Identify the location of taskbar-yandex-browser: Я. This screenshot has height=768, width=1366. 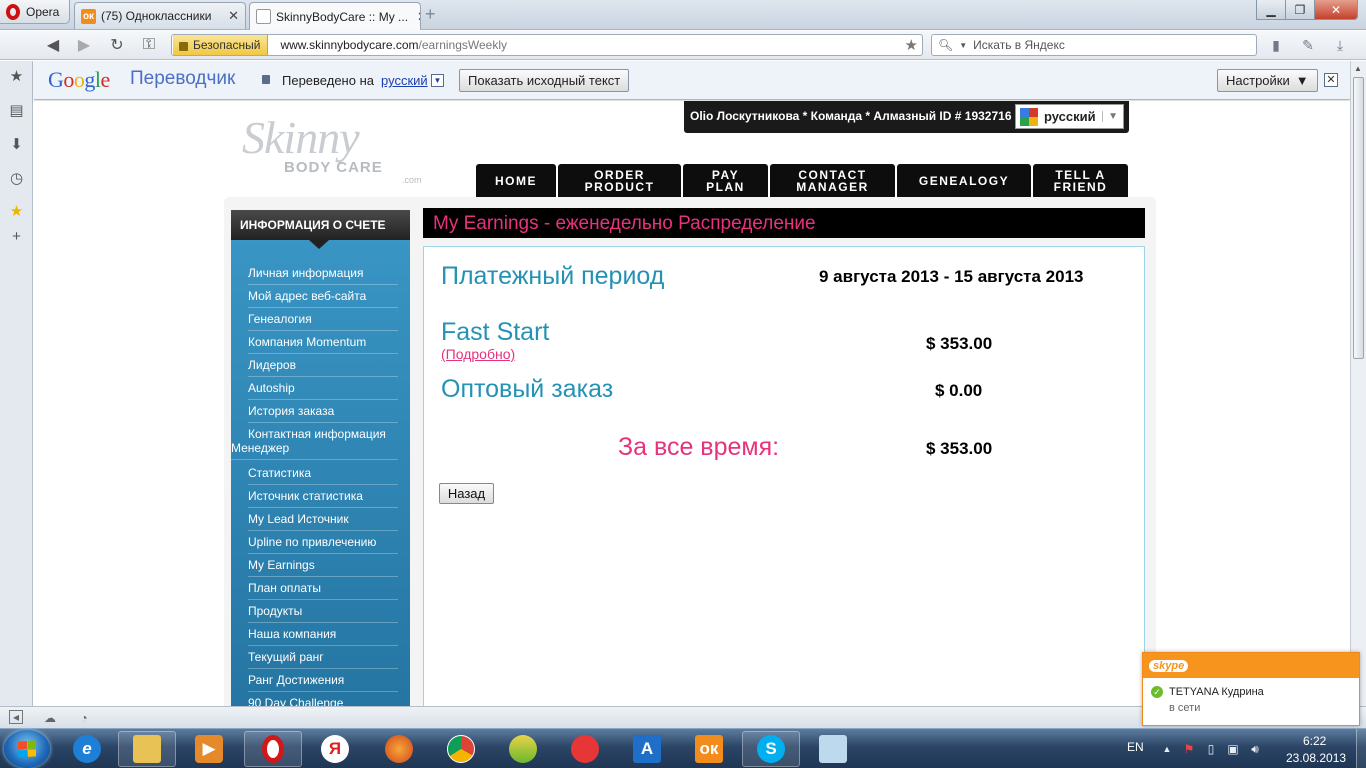
(335, 749).